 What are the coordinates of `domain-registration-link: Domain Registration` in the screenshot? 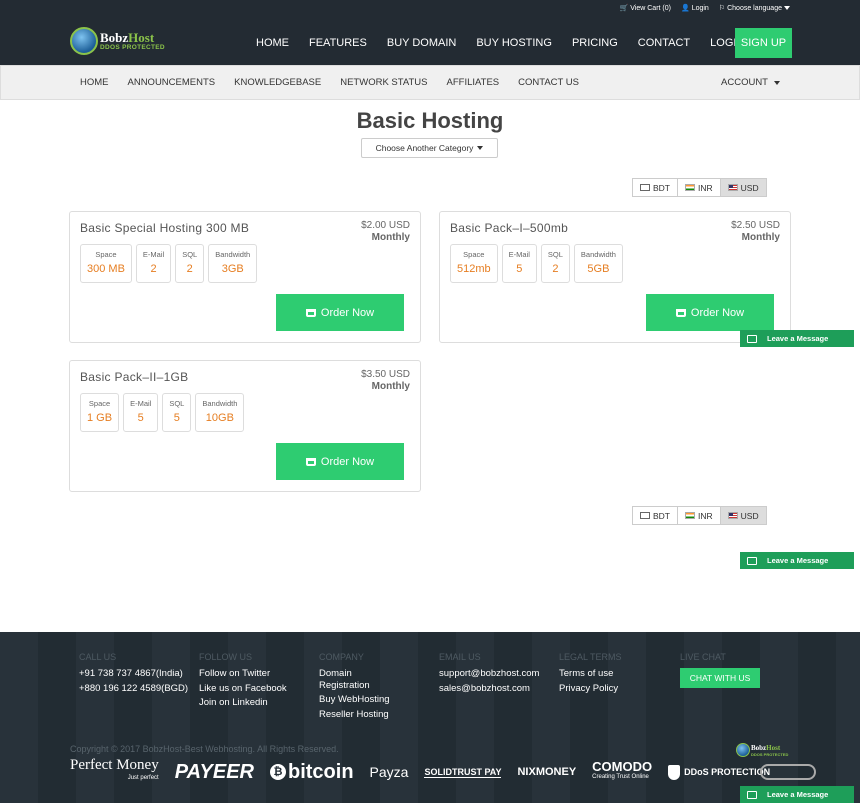 It's located at (354, 679).